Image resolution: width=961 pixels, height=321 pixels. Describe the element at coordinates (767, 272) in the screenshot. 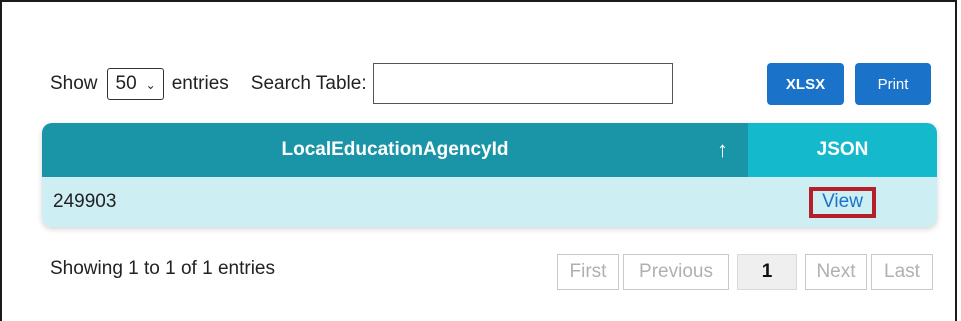

I see `pagination-page-1: 1` at that location.